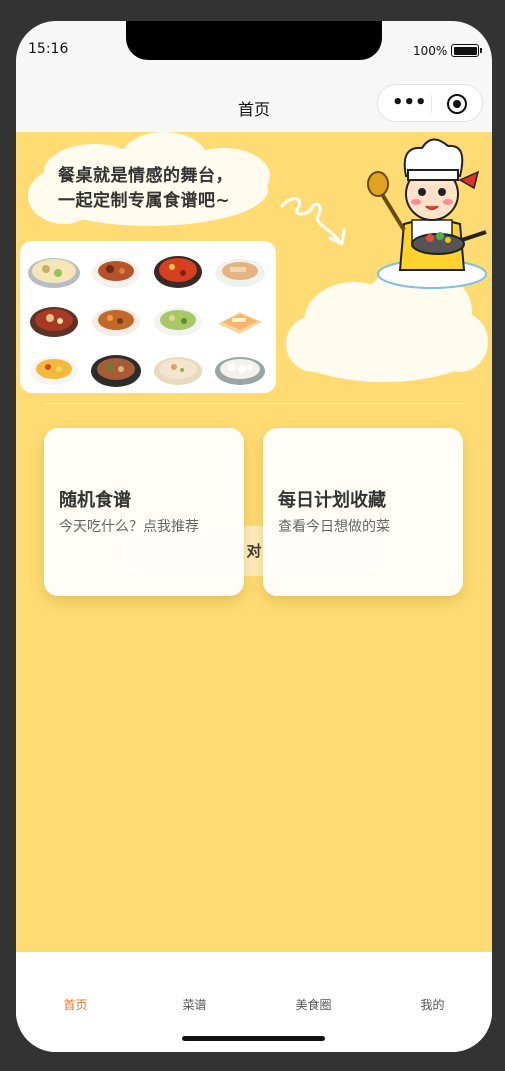  What do you see at coordinates (48, 49) in the screenshot?
I see `status-time: 15:16` at bounding box center [48, 49].